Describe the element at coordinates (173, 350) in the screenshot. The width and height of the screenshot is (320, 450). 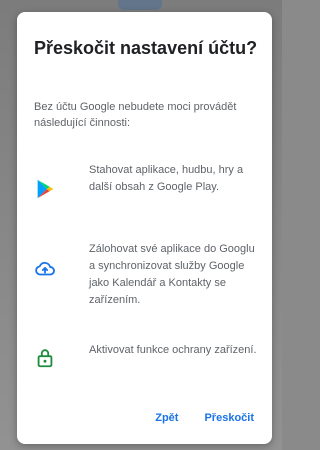
I see `feature-text-device-protection: Aktivovat funkce ochrany zařízení.` at that location.